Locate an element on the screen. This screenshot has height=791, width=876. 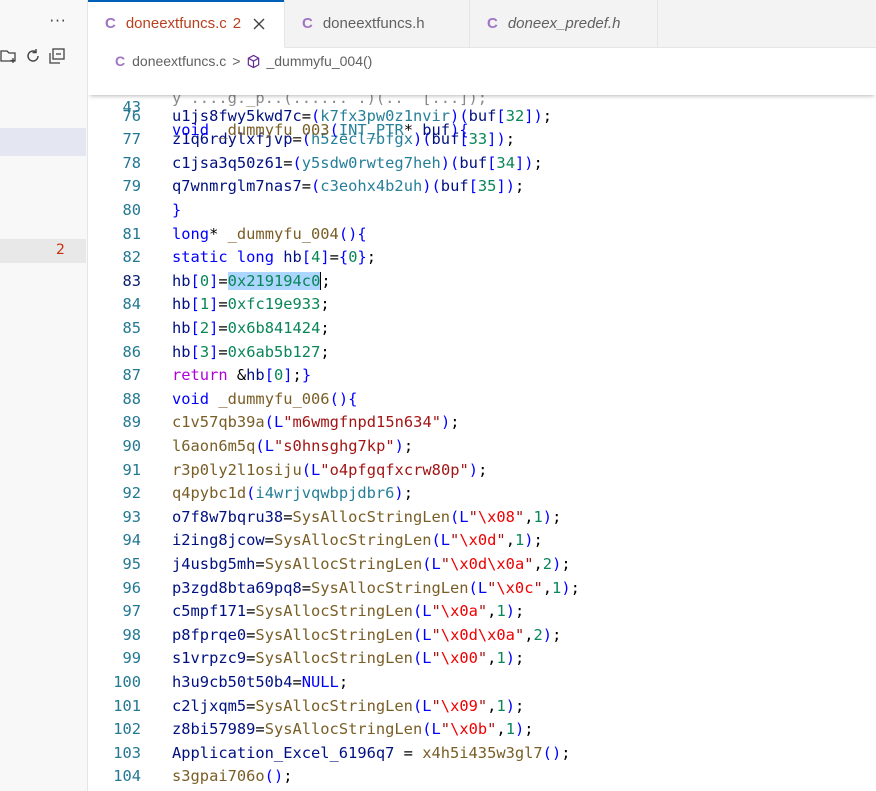
breadcrumb-file: doneextfuncs.c is located at coordinates (179, 61).